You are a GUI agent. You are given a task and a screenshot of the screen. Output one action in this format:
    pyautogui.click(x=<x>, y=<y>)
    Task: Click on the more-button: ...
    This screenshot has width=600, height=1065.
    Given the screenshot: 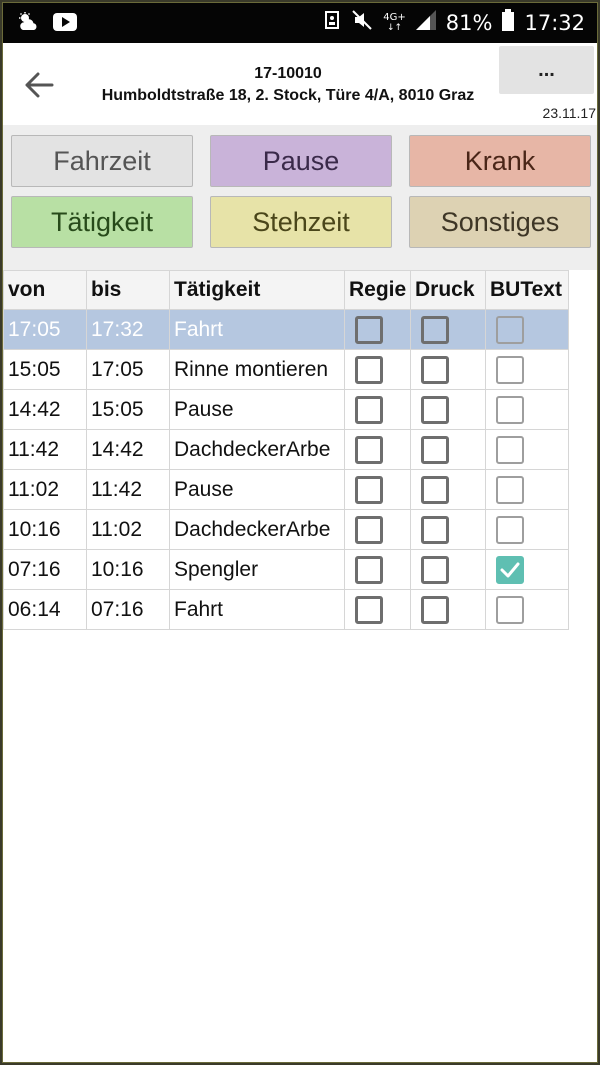 What is the action you would take?
    pyautogui.click(x=546, y=70)
    